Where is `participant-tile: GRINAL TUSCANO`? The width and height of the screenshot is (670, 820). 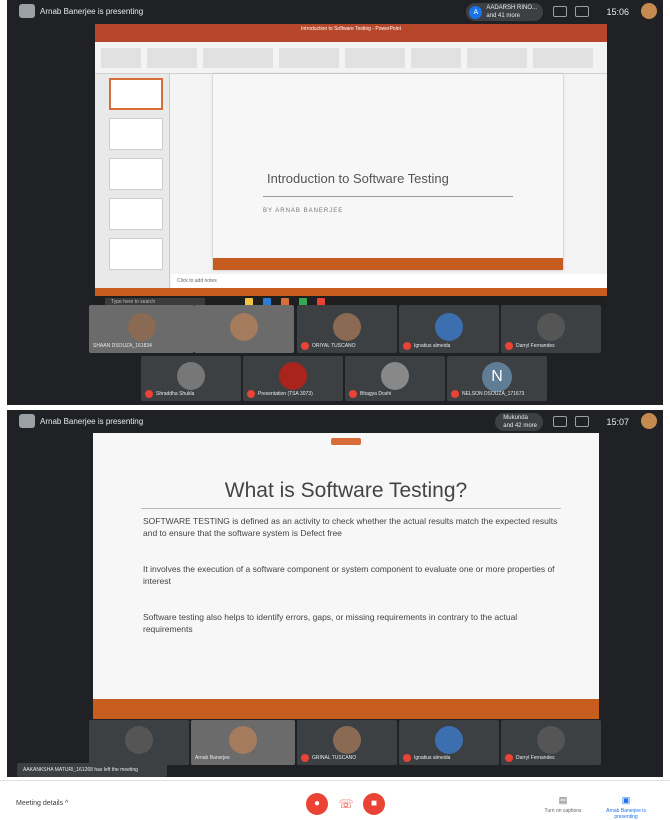 participant-tile: GRINAL TUSCANO is located at coordinates (347, 742).